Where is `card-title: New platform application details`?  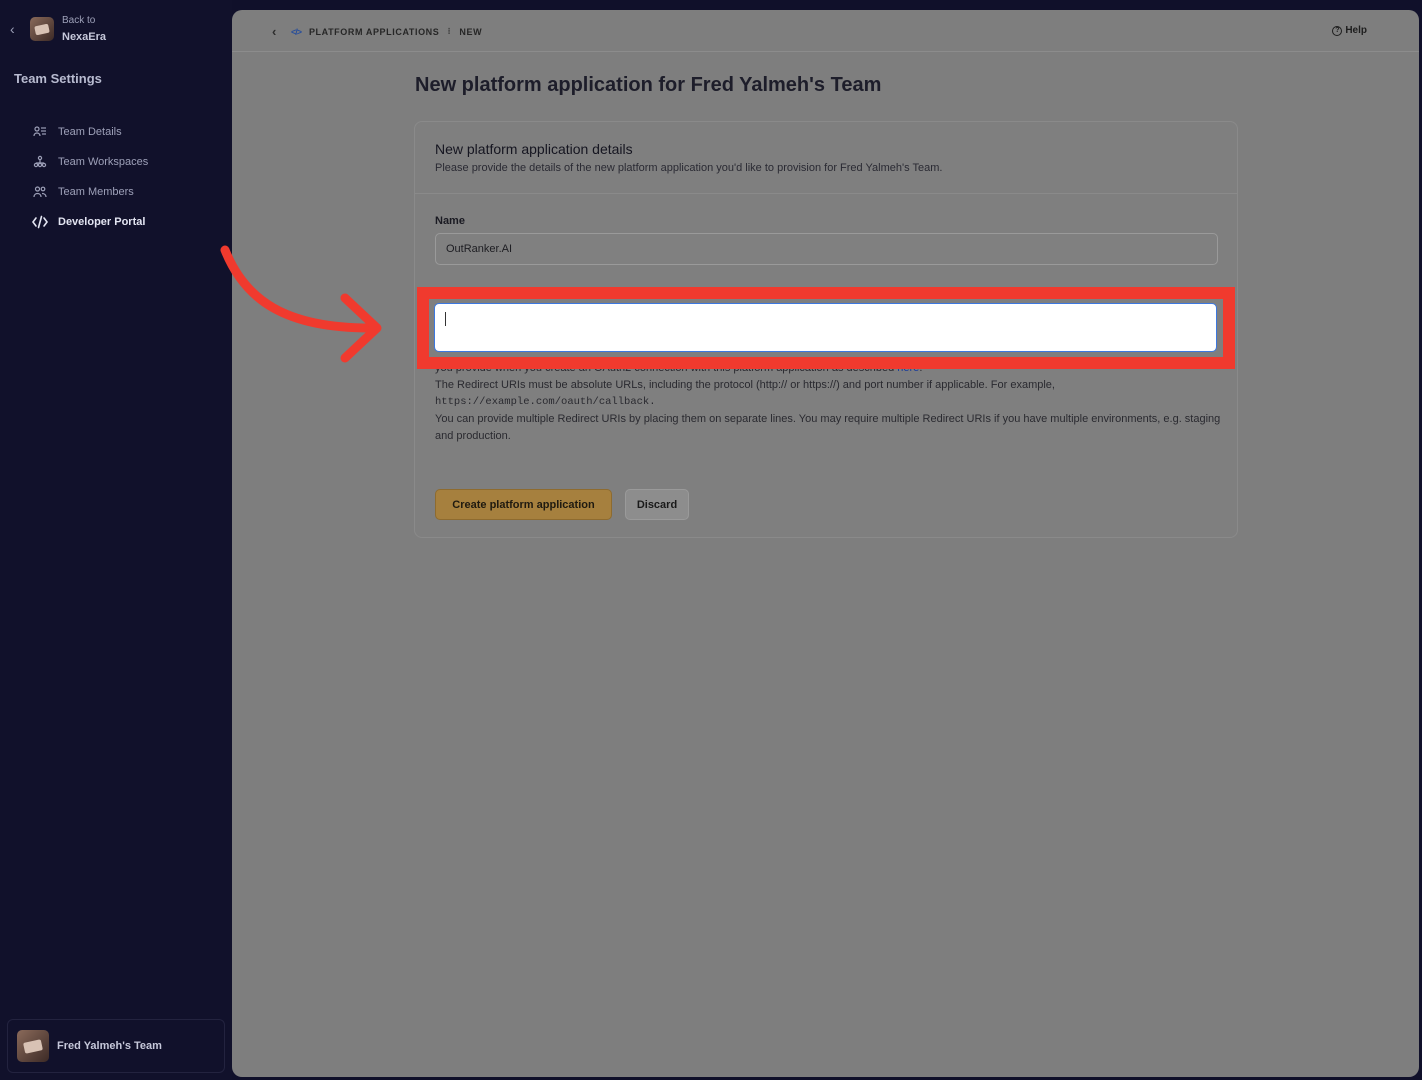 card-title: New platform application details is located at coordinates (534, 149).